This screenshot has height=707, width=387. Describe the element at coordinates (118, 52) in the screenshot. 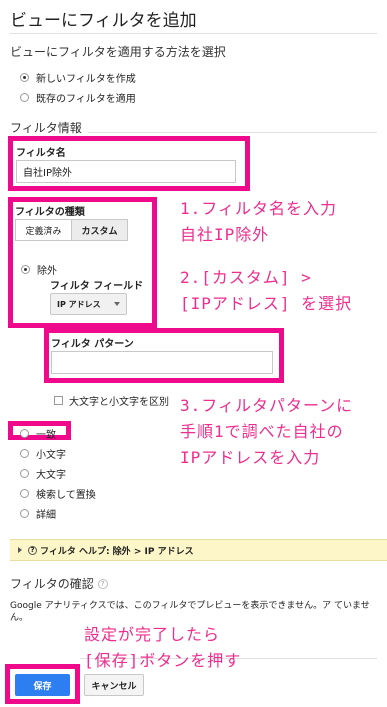

I see `method-heading: ビューにフィルタを適用する方法を選択` at that location.